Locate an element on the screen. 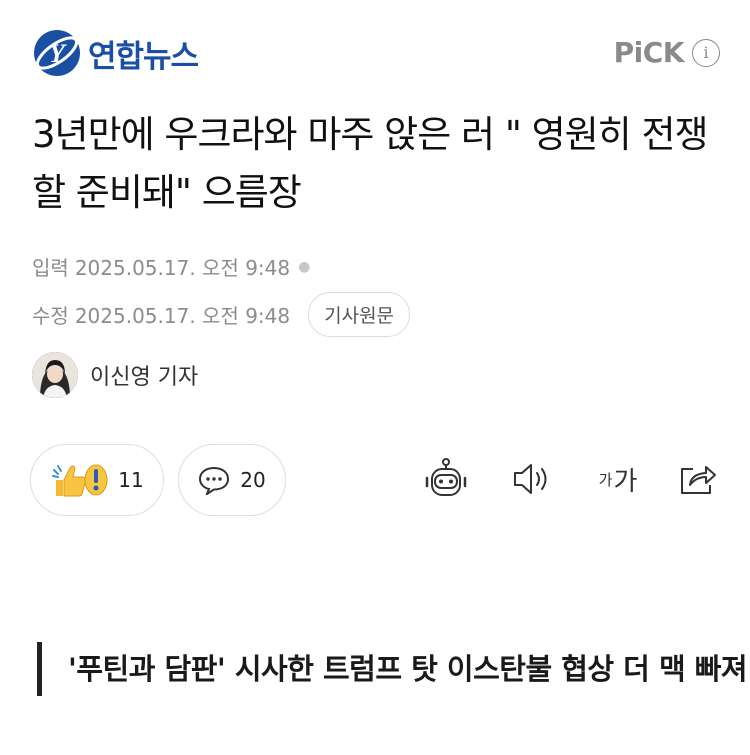  author-avatar is located at coordinates (55, 375).